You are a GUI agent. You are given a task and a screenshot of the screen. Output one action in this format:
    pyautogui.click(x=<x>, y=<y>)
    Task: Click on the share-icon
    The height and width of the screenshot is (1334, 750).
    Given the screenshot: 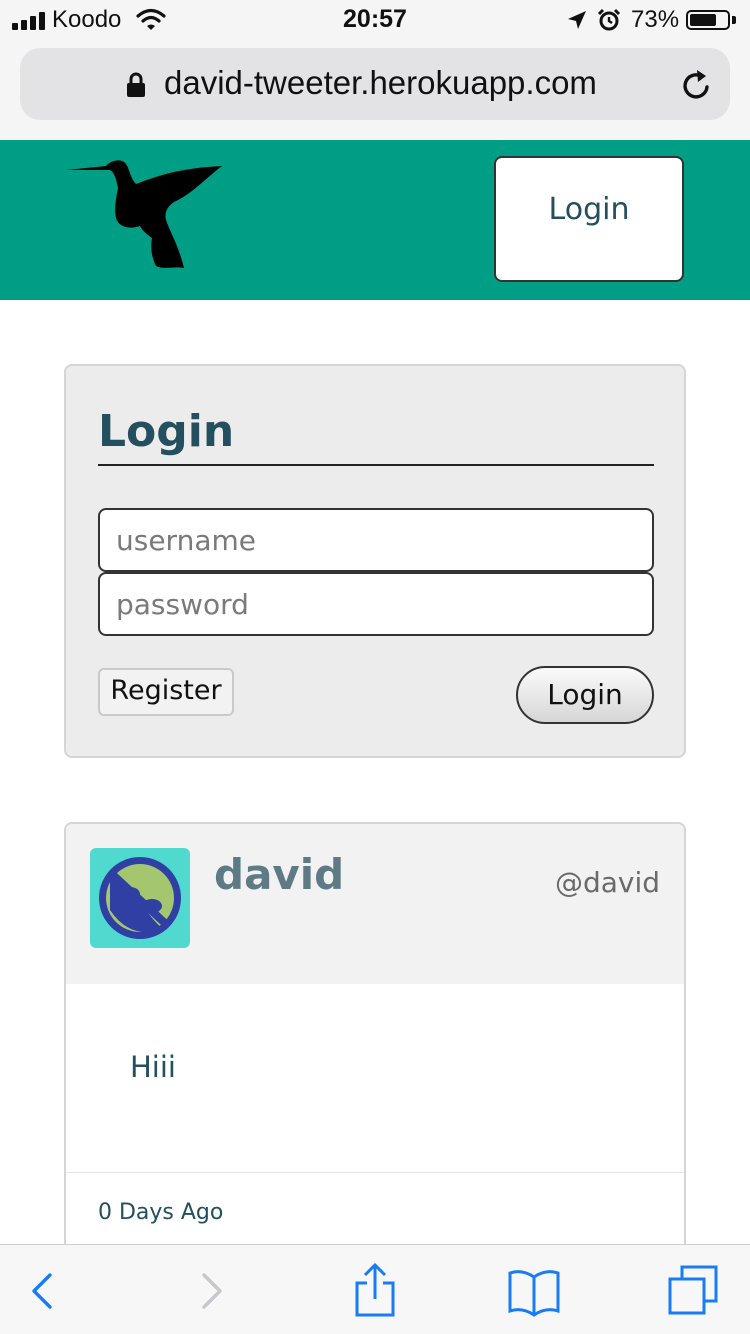 What is the action you would take?
    pyautogui.click(x=375, y=1291)
    